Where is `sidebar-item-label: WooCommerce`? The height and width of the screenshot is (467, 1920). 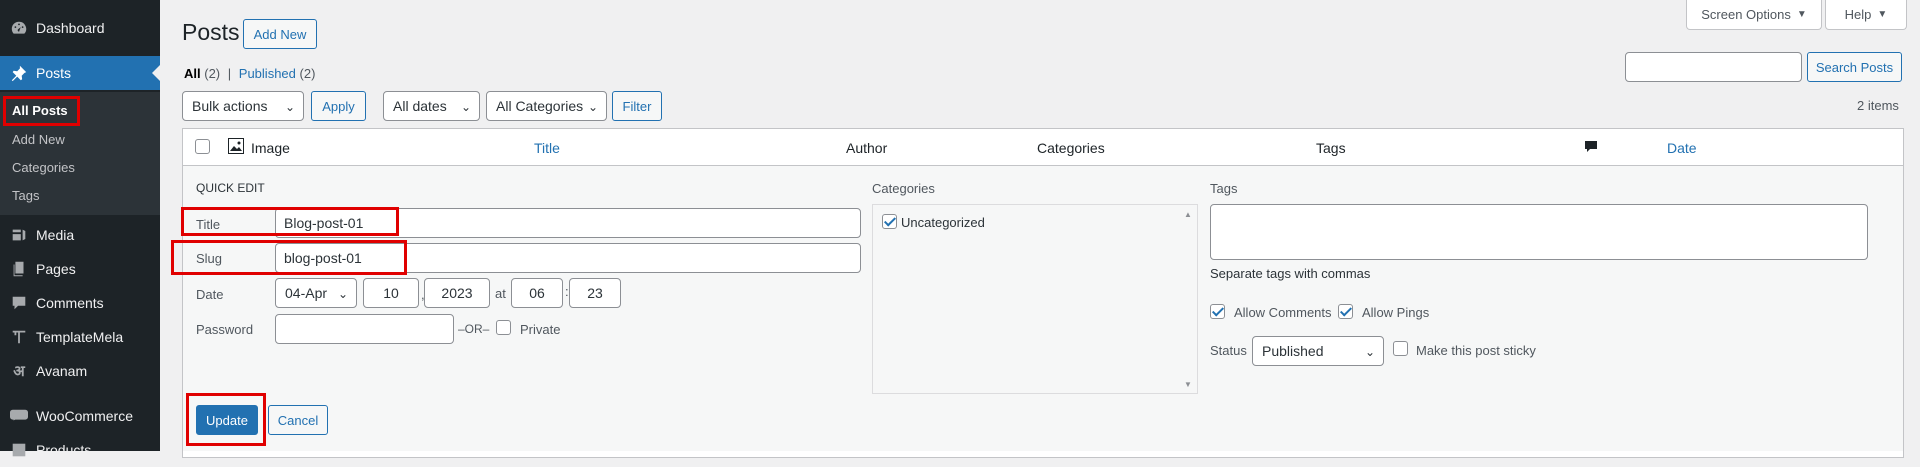 sidebar-item-label: WooCommerce is located at coordinates (84, 416).